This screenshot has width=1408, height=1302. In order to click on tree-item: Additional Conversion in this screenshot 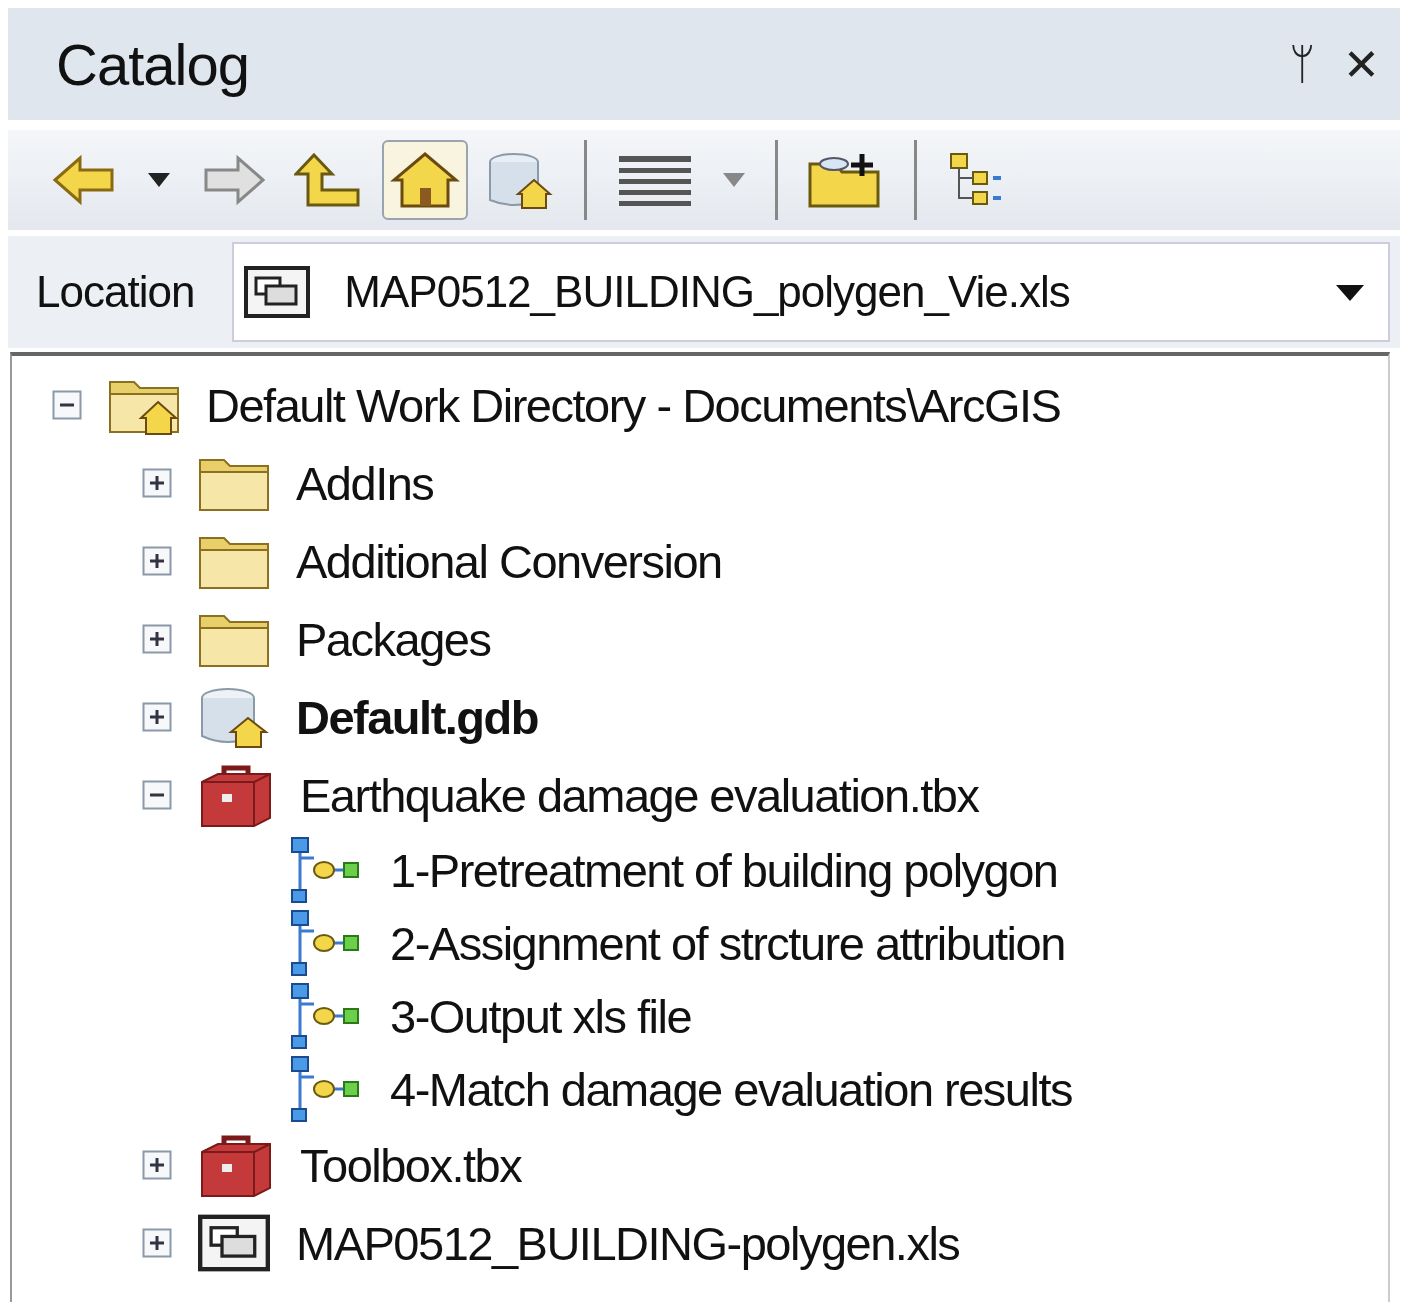, I will do `click(509, 561)`.